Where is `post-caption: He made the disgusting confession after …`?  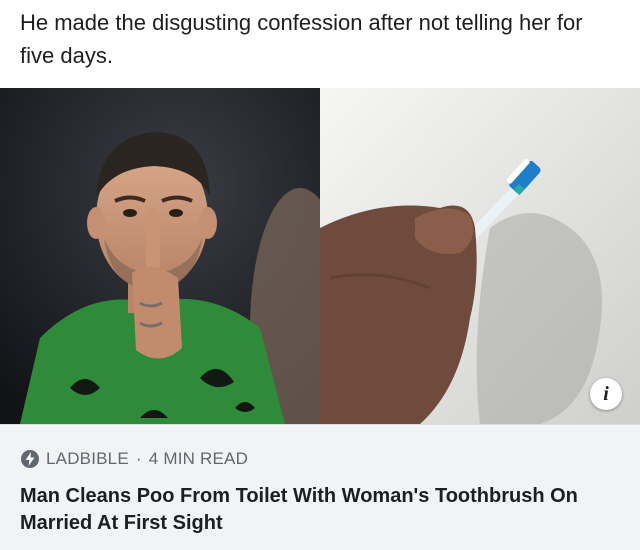 post-caption: He made the disgusting confession after … is located at coordinates (301, 39).